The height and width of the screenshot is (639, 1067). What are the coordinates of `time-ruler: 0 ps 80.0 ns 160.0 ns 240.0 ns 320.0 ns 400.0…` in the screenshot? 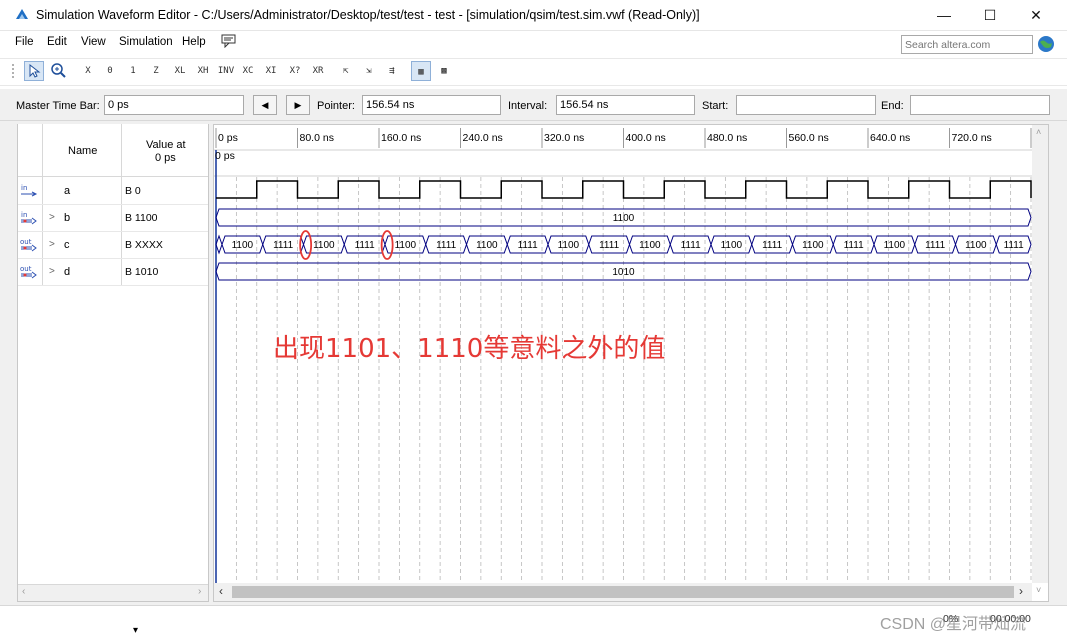 It's located at (631, 138).